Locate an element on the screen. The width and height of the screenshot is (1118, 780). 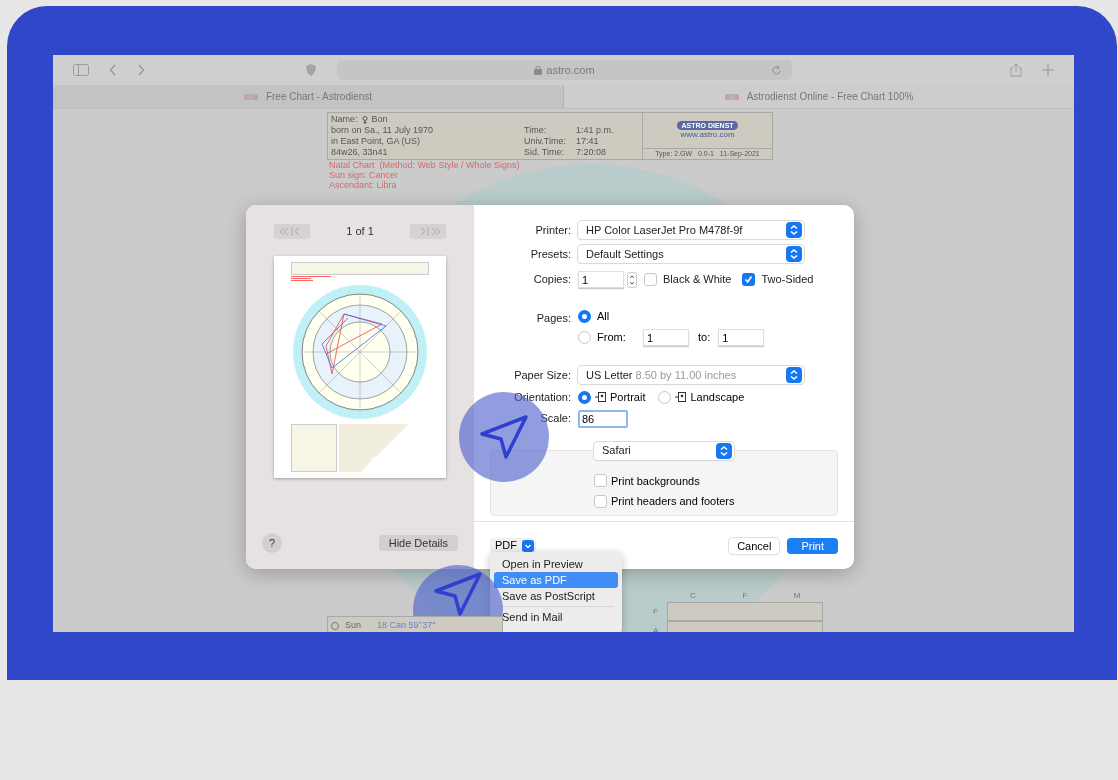
planet-name: Sun is located at coordinates (353, 625).